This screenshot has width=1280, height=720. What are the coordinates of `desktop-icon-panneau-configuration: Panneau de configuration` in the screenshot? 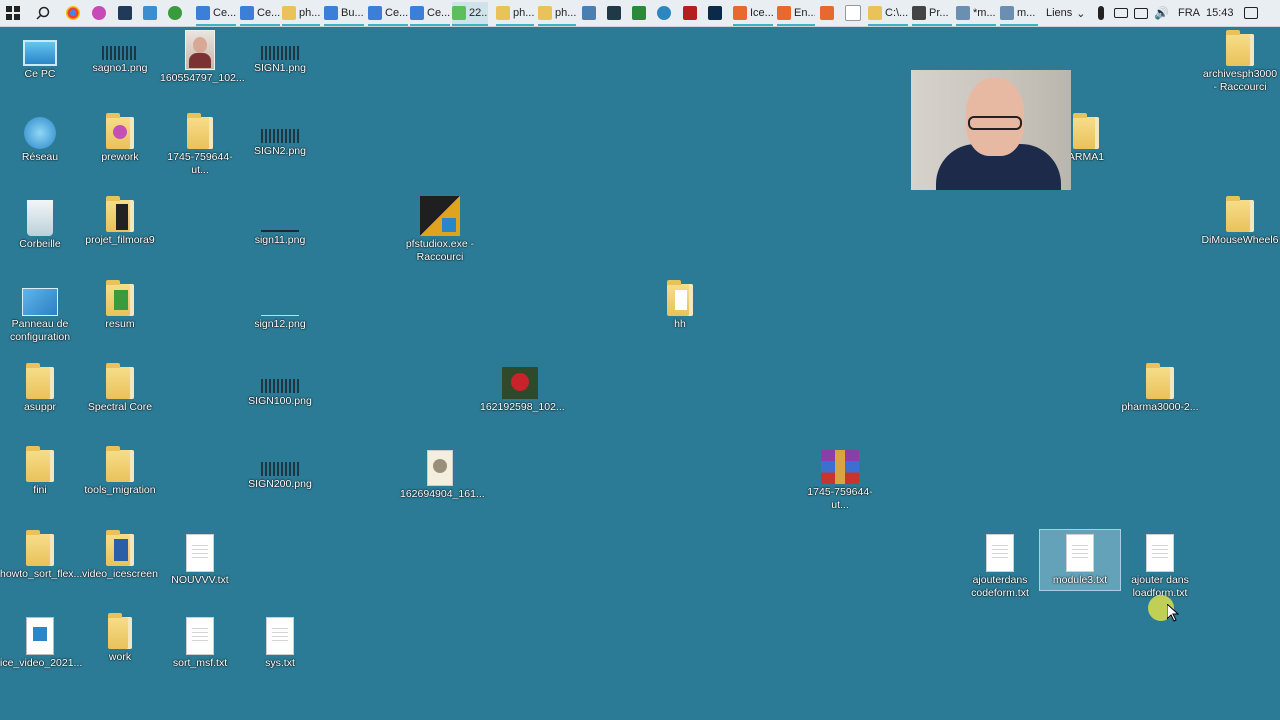 It's located at (40, 314).